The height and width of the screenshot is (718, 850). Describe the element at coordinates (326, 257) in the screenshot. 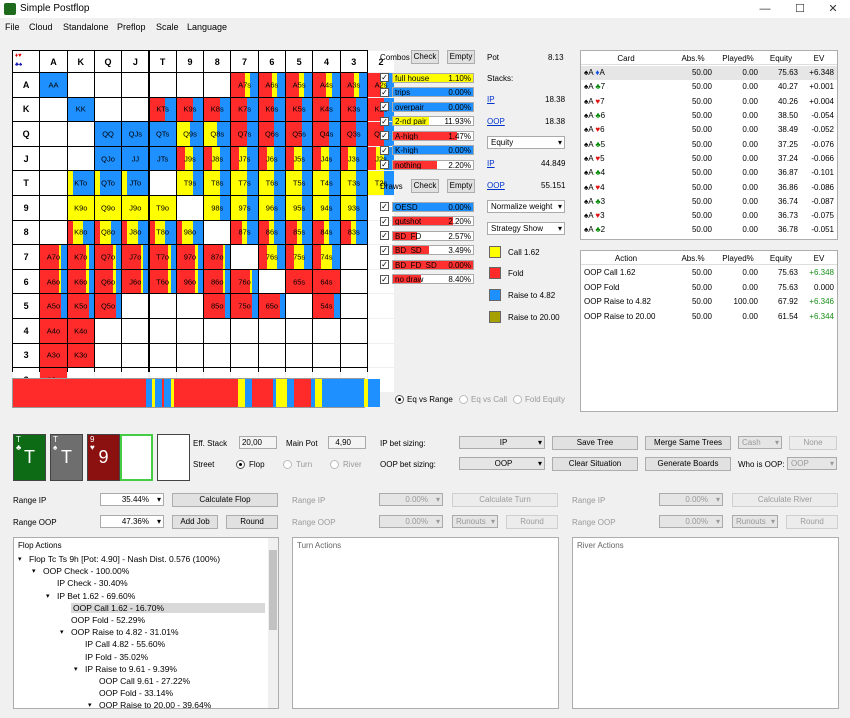

I see `hand-cell: 74s` at that location.